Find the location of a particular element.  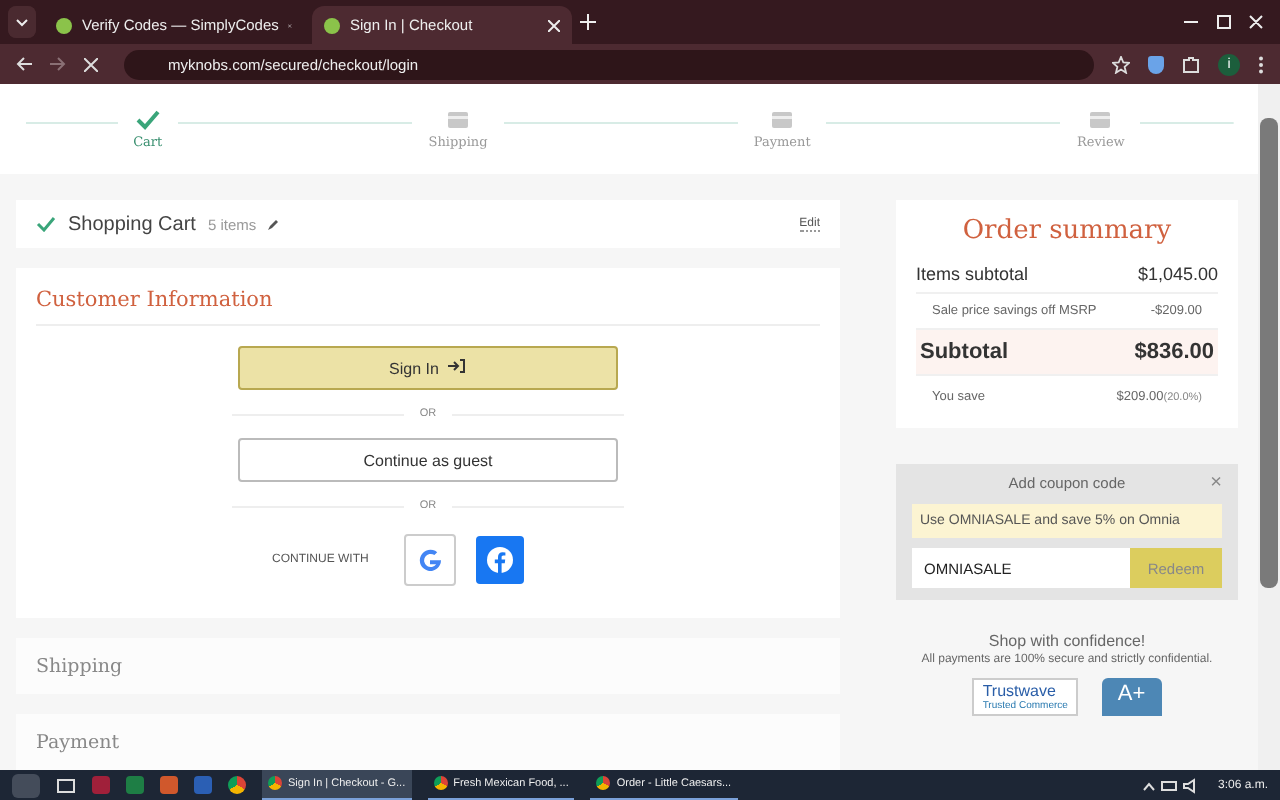

section-title: Customer Information is located at coordinates (428, 303).